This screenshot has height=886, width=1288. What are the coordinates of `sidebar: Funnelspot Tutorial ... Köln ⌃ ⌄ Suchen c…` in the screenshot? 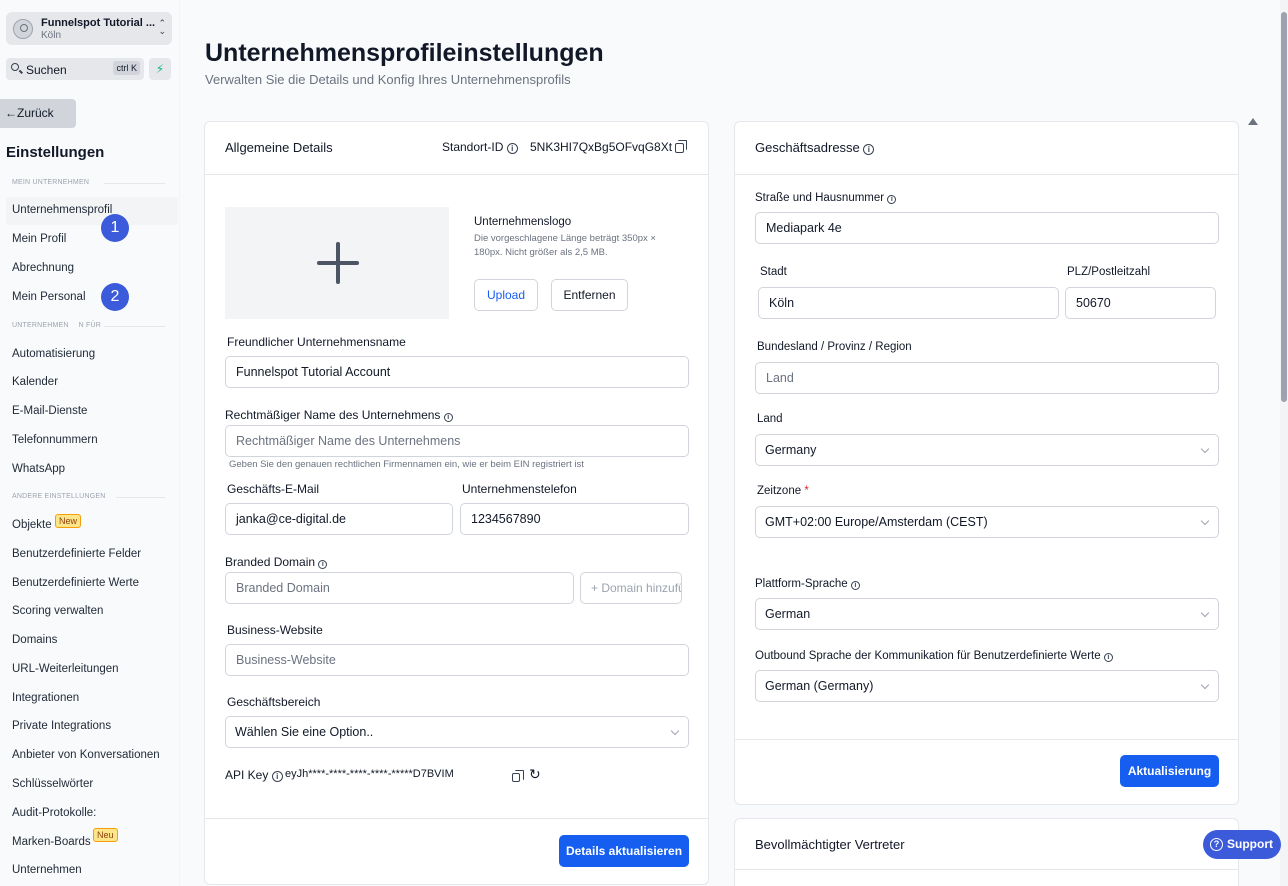 It's located at (90, 443).